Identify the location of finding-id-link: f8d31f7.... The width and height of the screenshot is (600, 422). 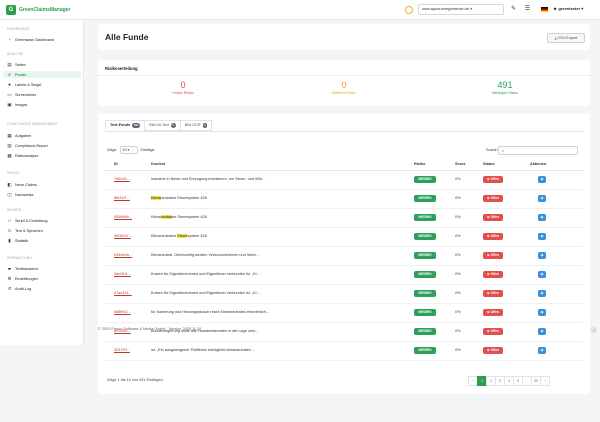
(122, 198).